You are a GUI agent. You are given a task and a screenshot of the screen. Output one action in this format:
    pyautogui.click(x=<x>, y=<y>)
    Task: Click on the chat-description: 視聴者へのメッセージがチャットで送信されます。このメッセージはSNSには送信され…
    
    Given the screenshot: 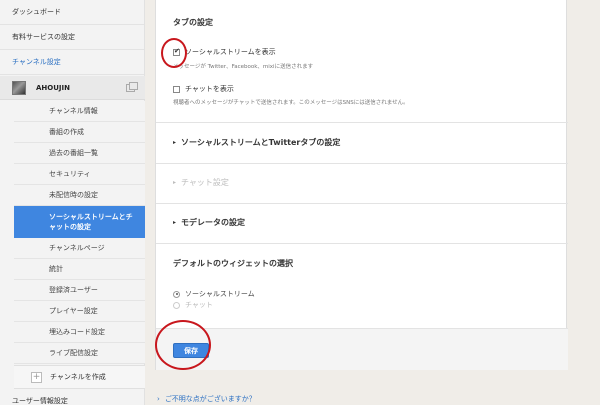 What is the action you would take?
    pyautogui.click(x=291, y=103)
    